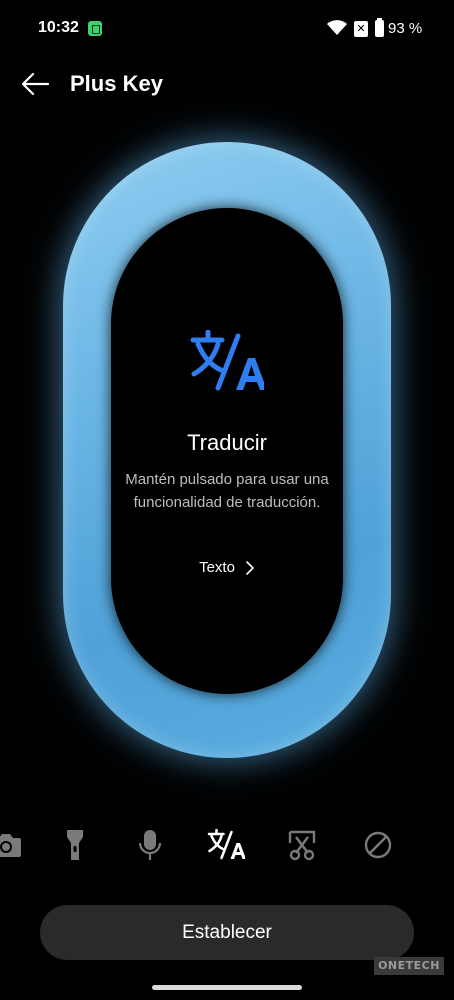 The width and height of the screenshot is (454, 1000). What do you see at coordinates (379, 27) in the screenshot?
I see `battery-icon` at bounding box center [379, 27].